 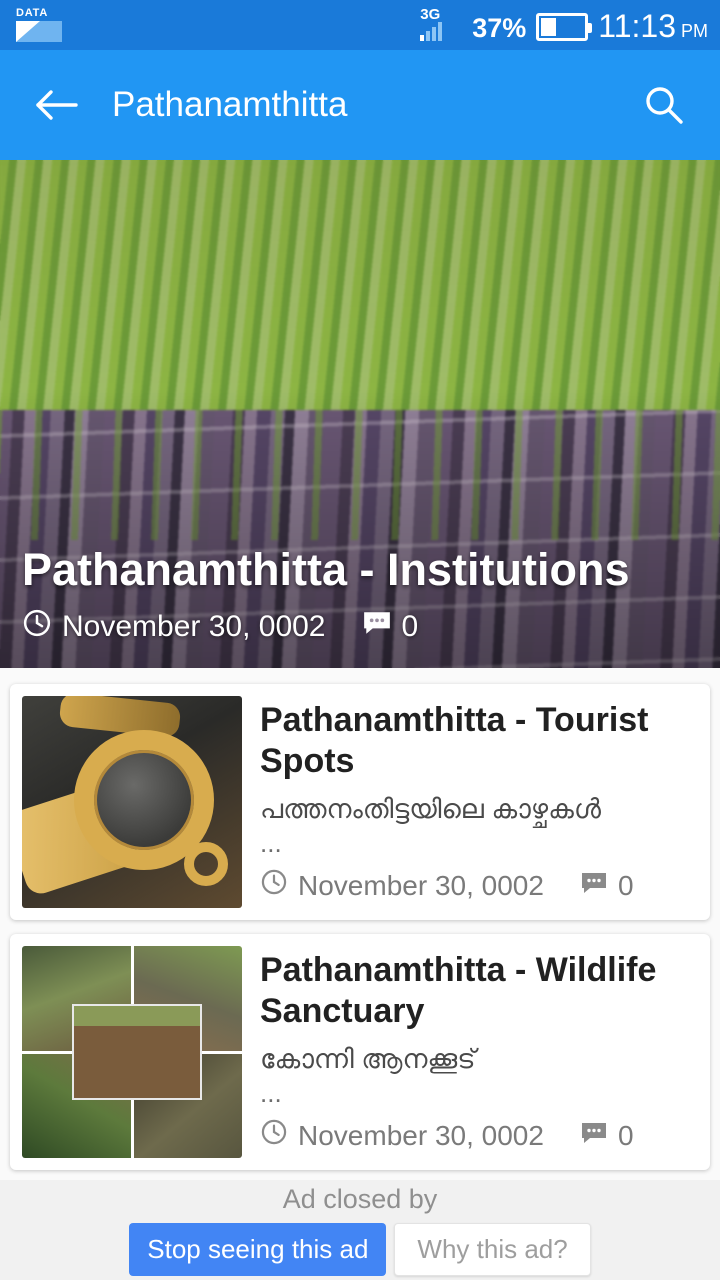 What do you see at coordinates (430, 809) in the screenshot?
I see `article-subtitle: പത്തനംതിട്ടയിലെ കാഴ്ചകൾ` at bounding box center [430, 809].